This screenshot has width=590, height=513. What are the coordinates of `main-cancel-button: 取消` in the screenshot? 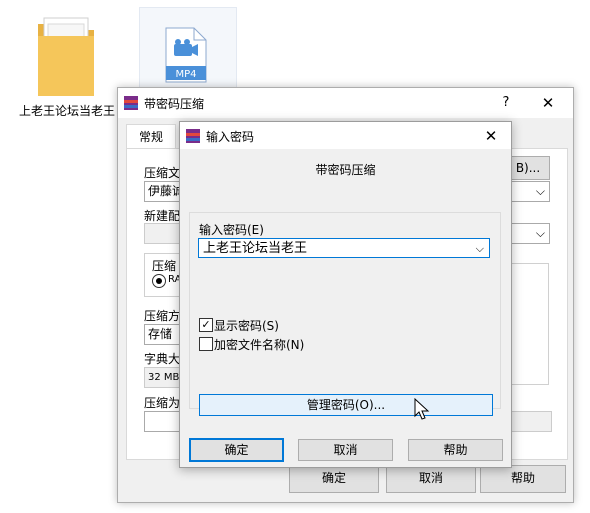 It's located at (431, 479).